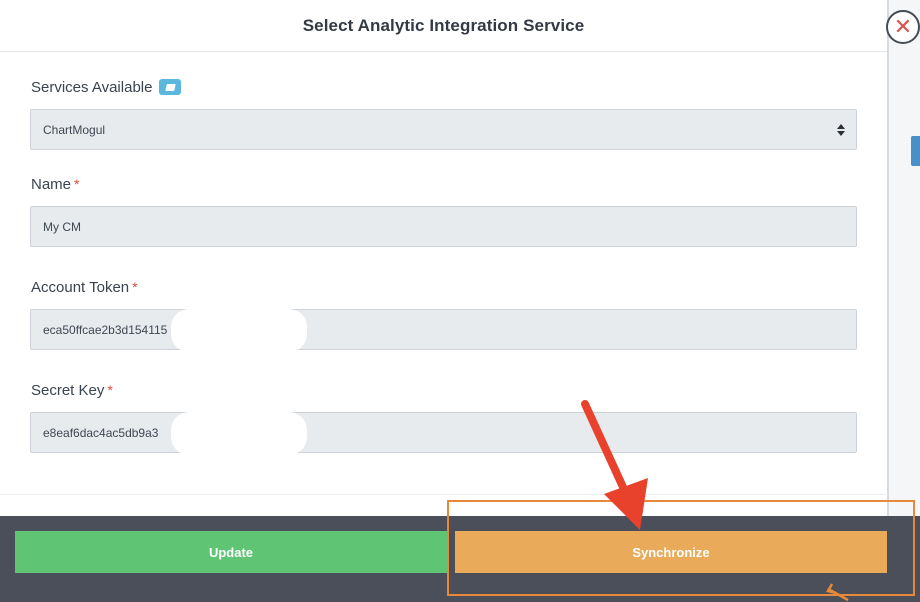 This screenshot has height=602, width=920. I want to click on book-icon, so click(170, 87).